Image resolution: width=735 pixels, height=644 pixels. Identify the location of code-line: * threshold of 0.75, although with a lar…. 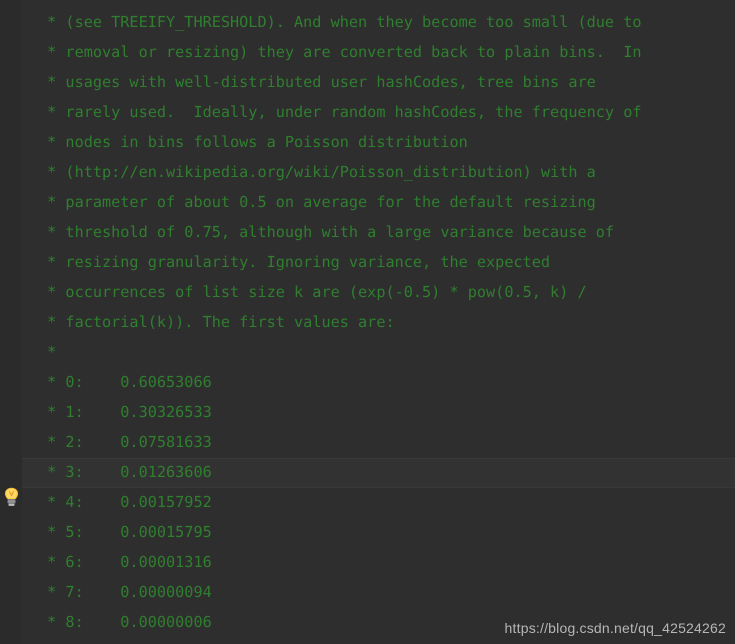
(326, 232).